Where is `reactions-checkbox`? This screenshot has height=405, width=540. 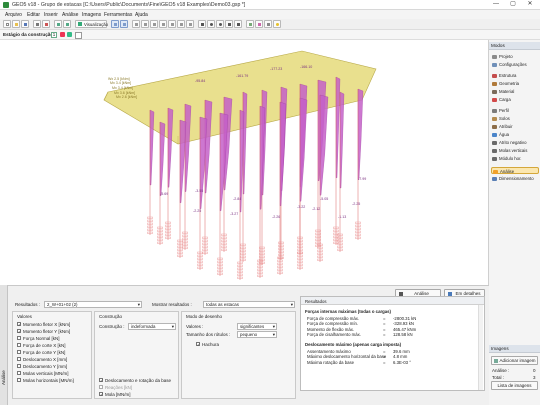
reactions-checkbox is located at coordinates (101, 387).